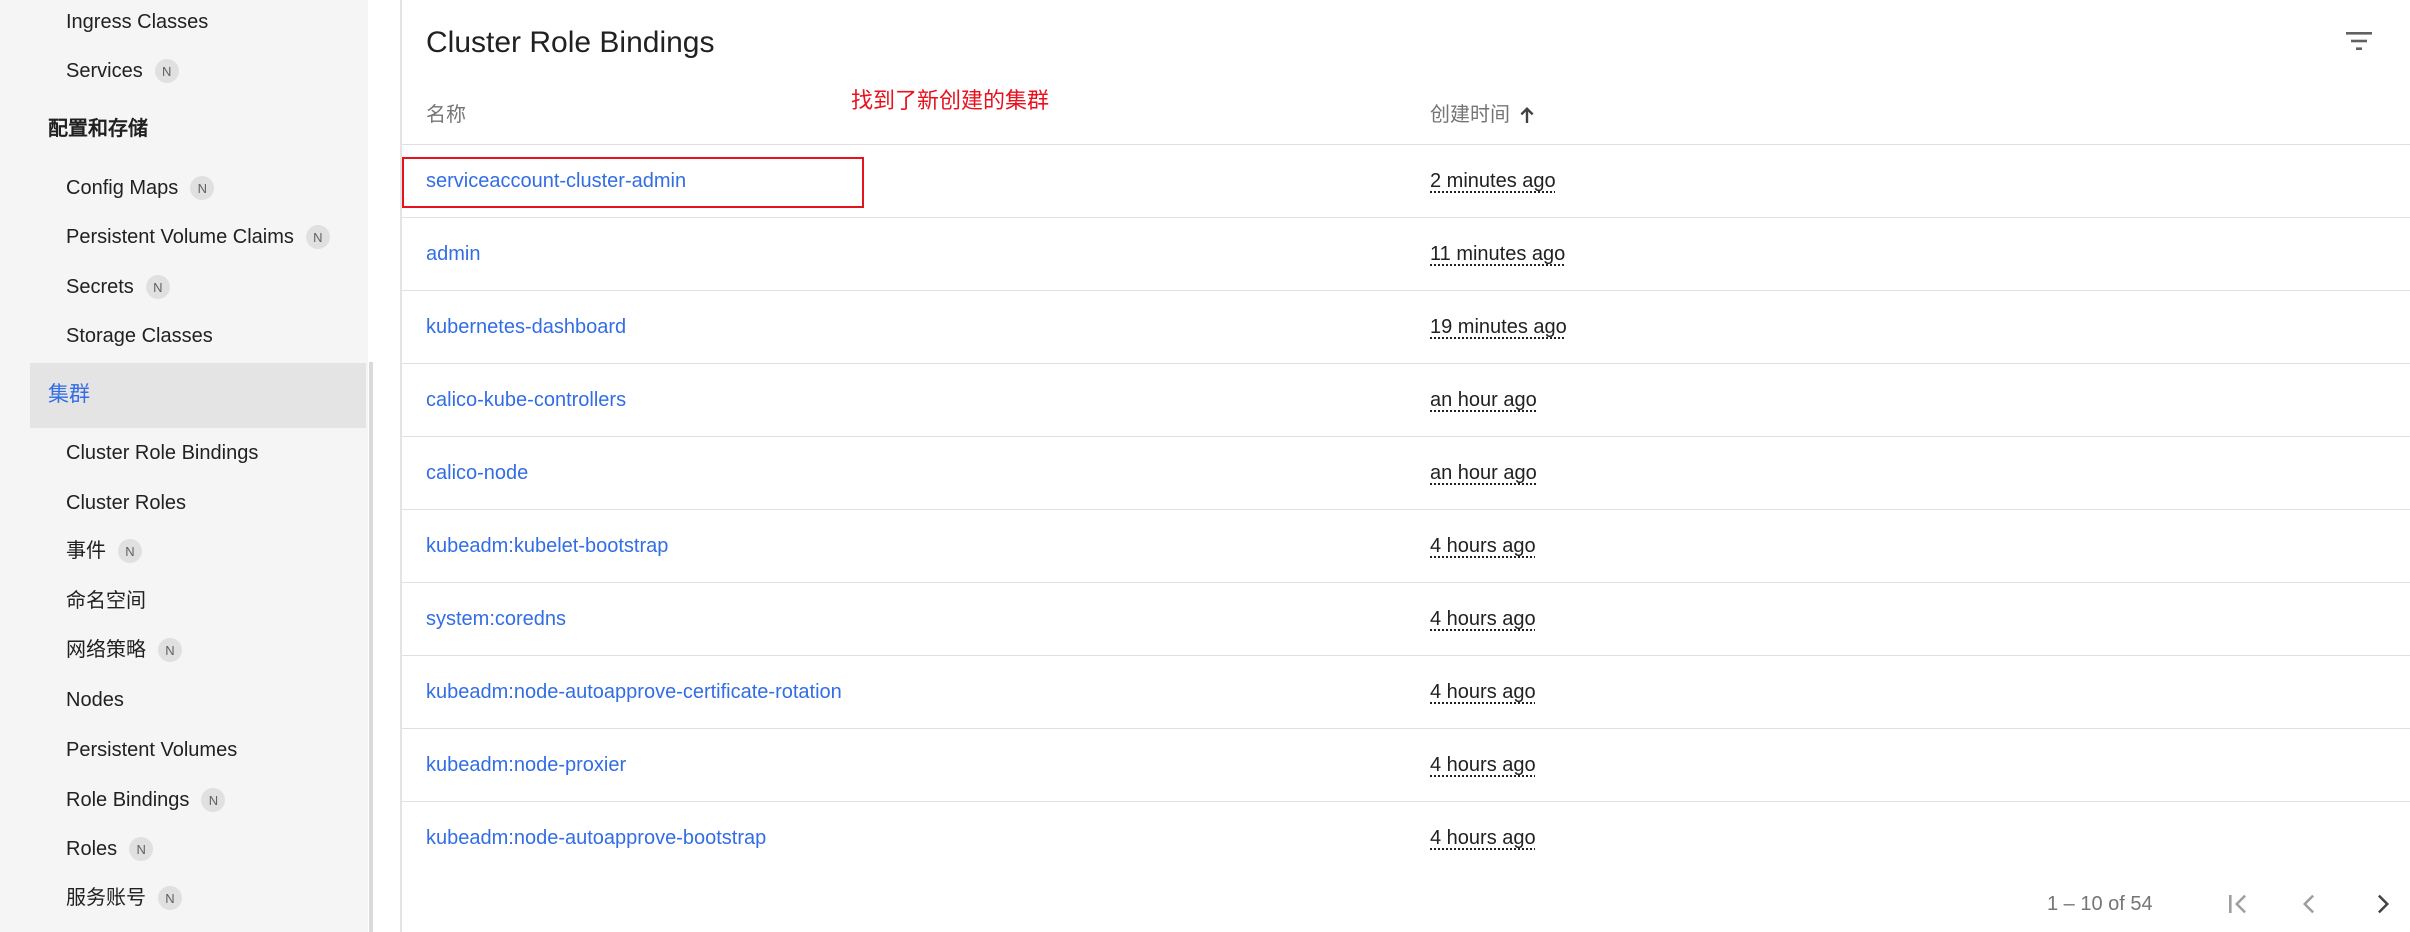  I want to click on column-header-created-label: 创建时间, so click(1470, 115).